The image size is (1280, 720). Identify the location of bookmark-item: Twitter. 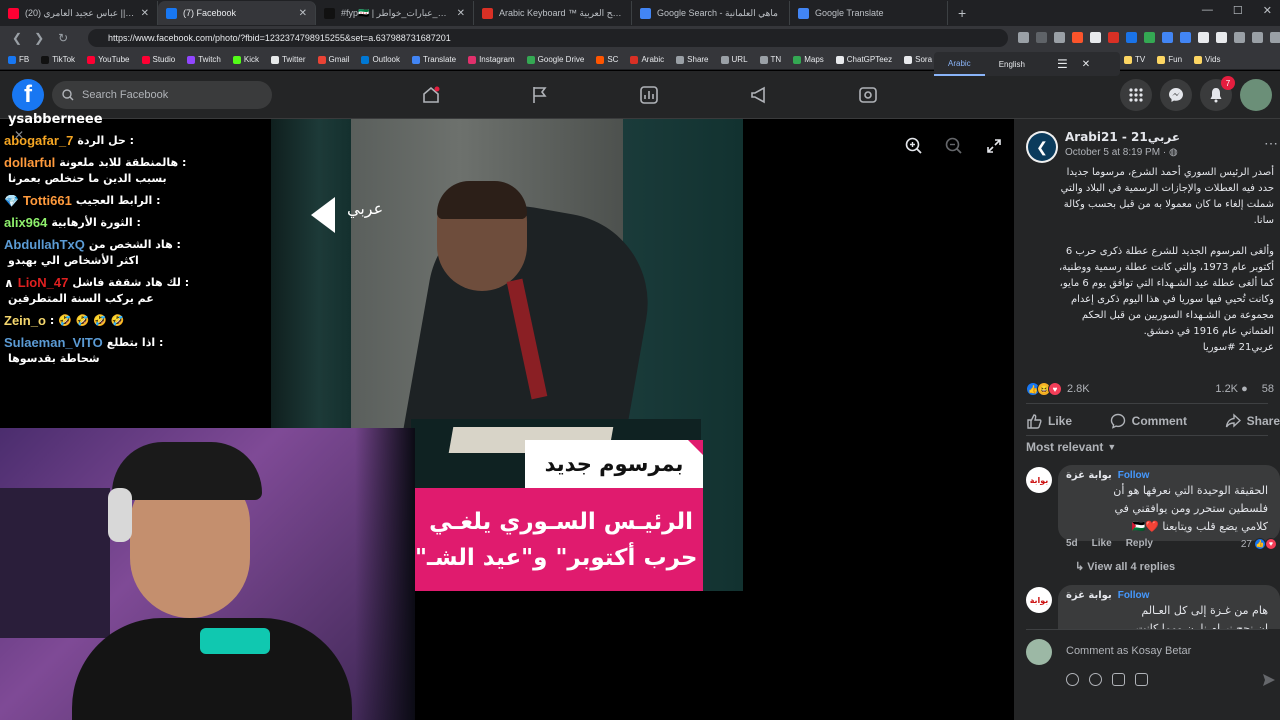
(288, 59).